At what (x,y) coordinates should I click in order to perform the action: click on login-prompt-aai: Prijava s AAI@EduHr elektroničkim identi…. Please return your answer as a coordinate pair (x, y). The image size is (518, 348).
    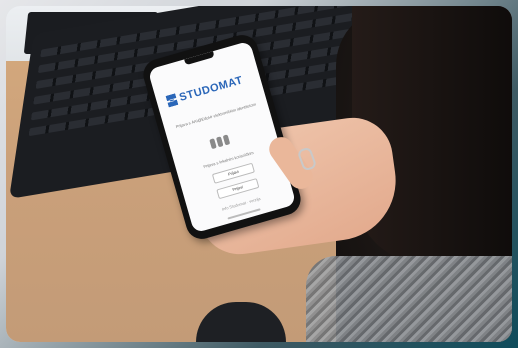
    Looking at the image, I should click on (216, 115).